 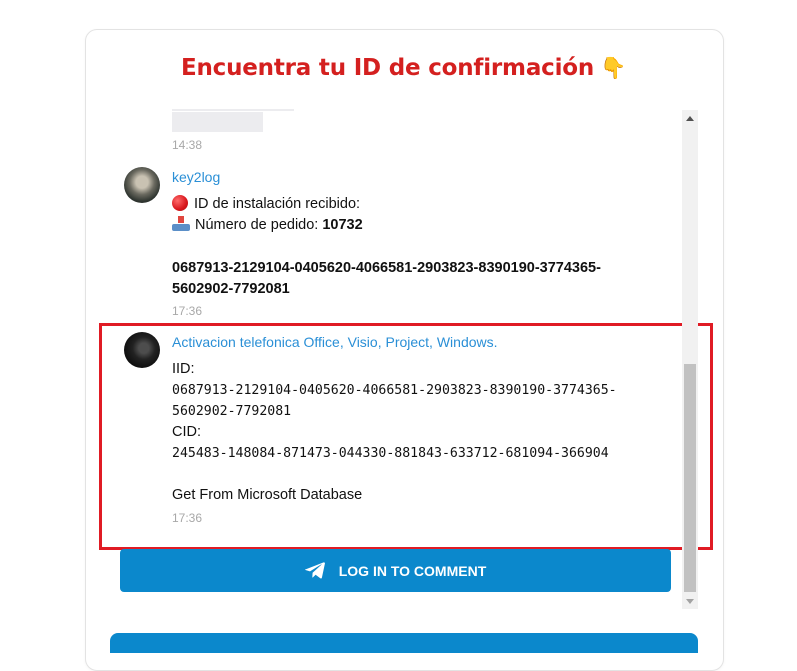 What do you see at coordinates (180, 203) in the screenshot?
I see `red-circle-icon` at bounding box center [180, 203].